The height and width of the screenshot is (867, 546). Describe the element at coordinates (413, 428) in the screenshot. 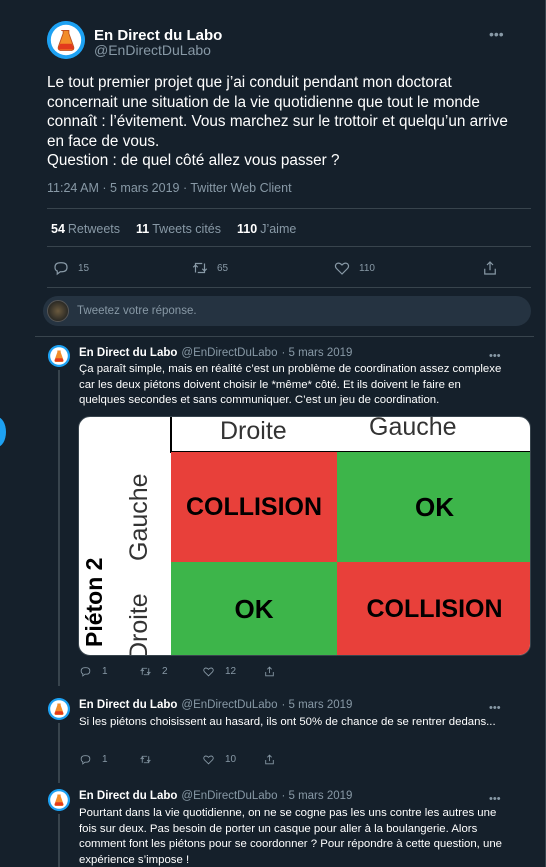

I see `col-header-gauche: Gauche` at that location.